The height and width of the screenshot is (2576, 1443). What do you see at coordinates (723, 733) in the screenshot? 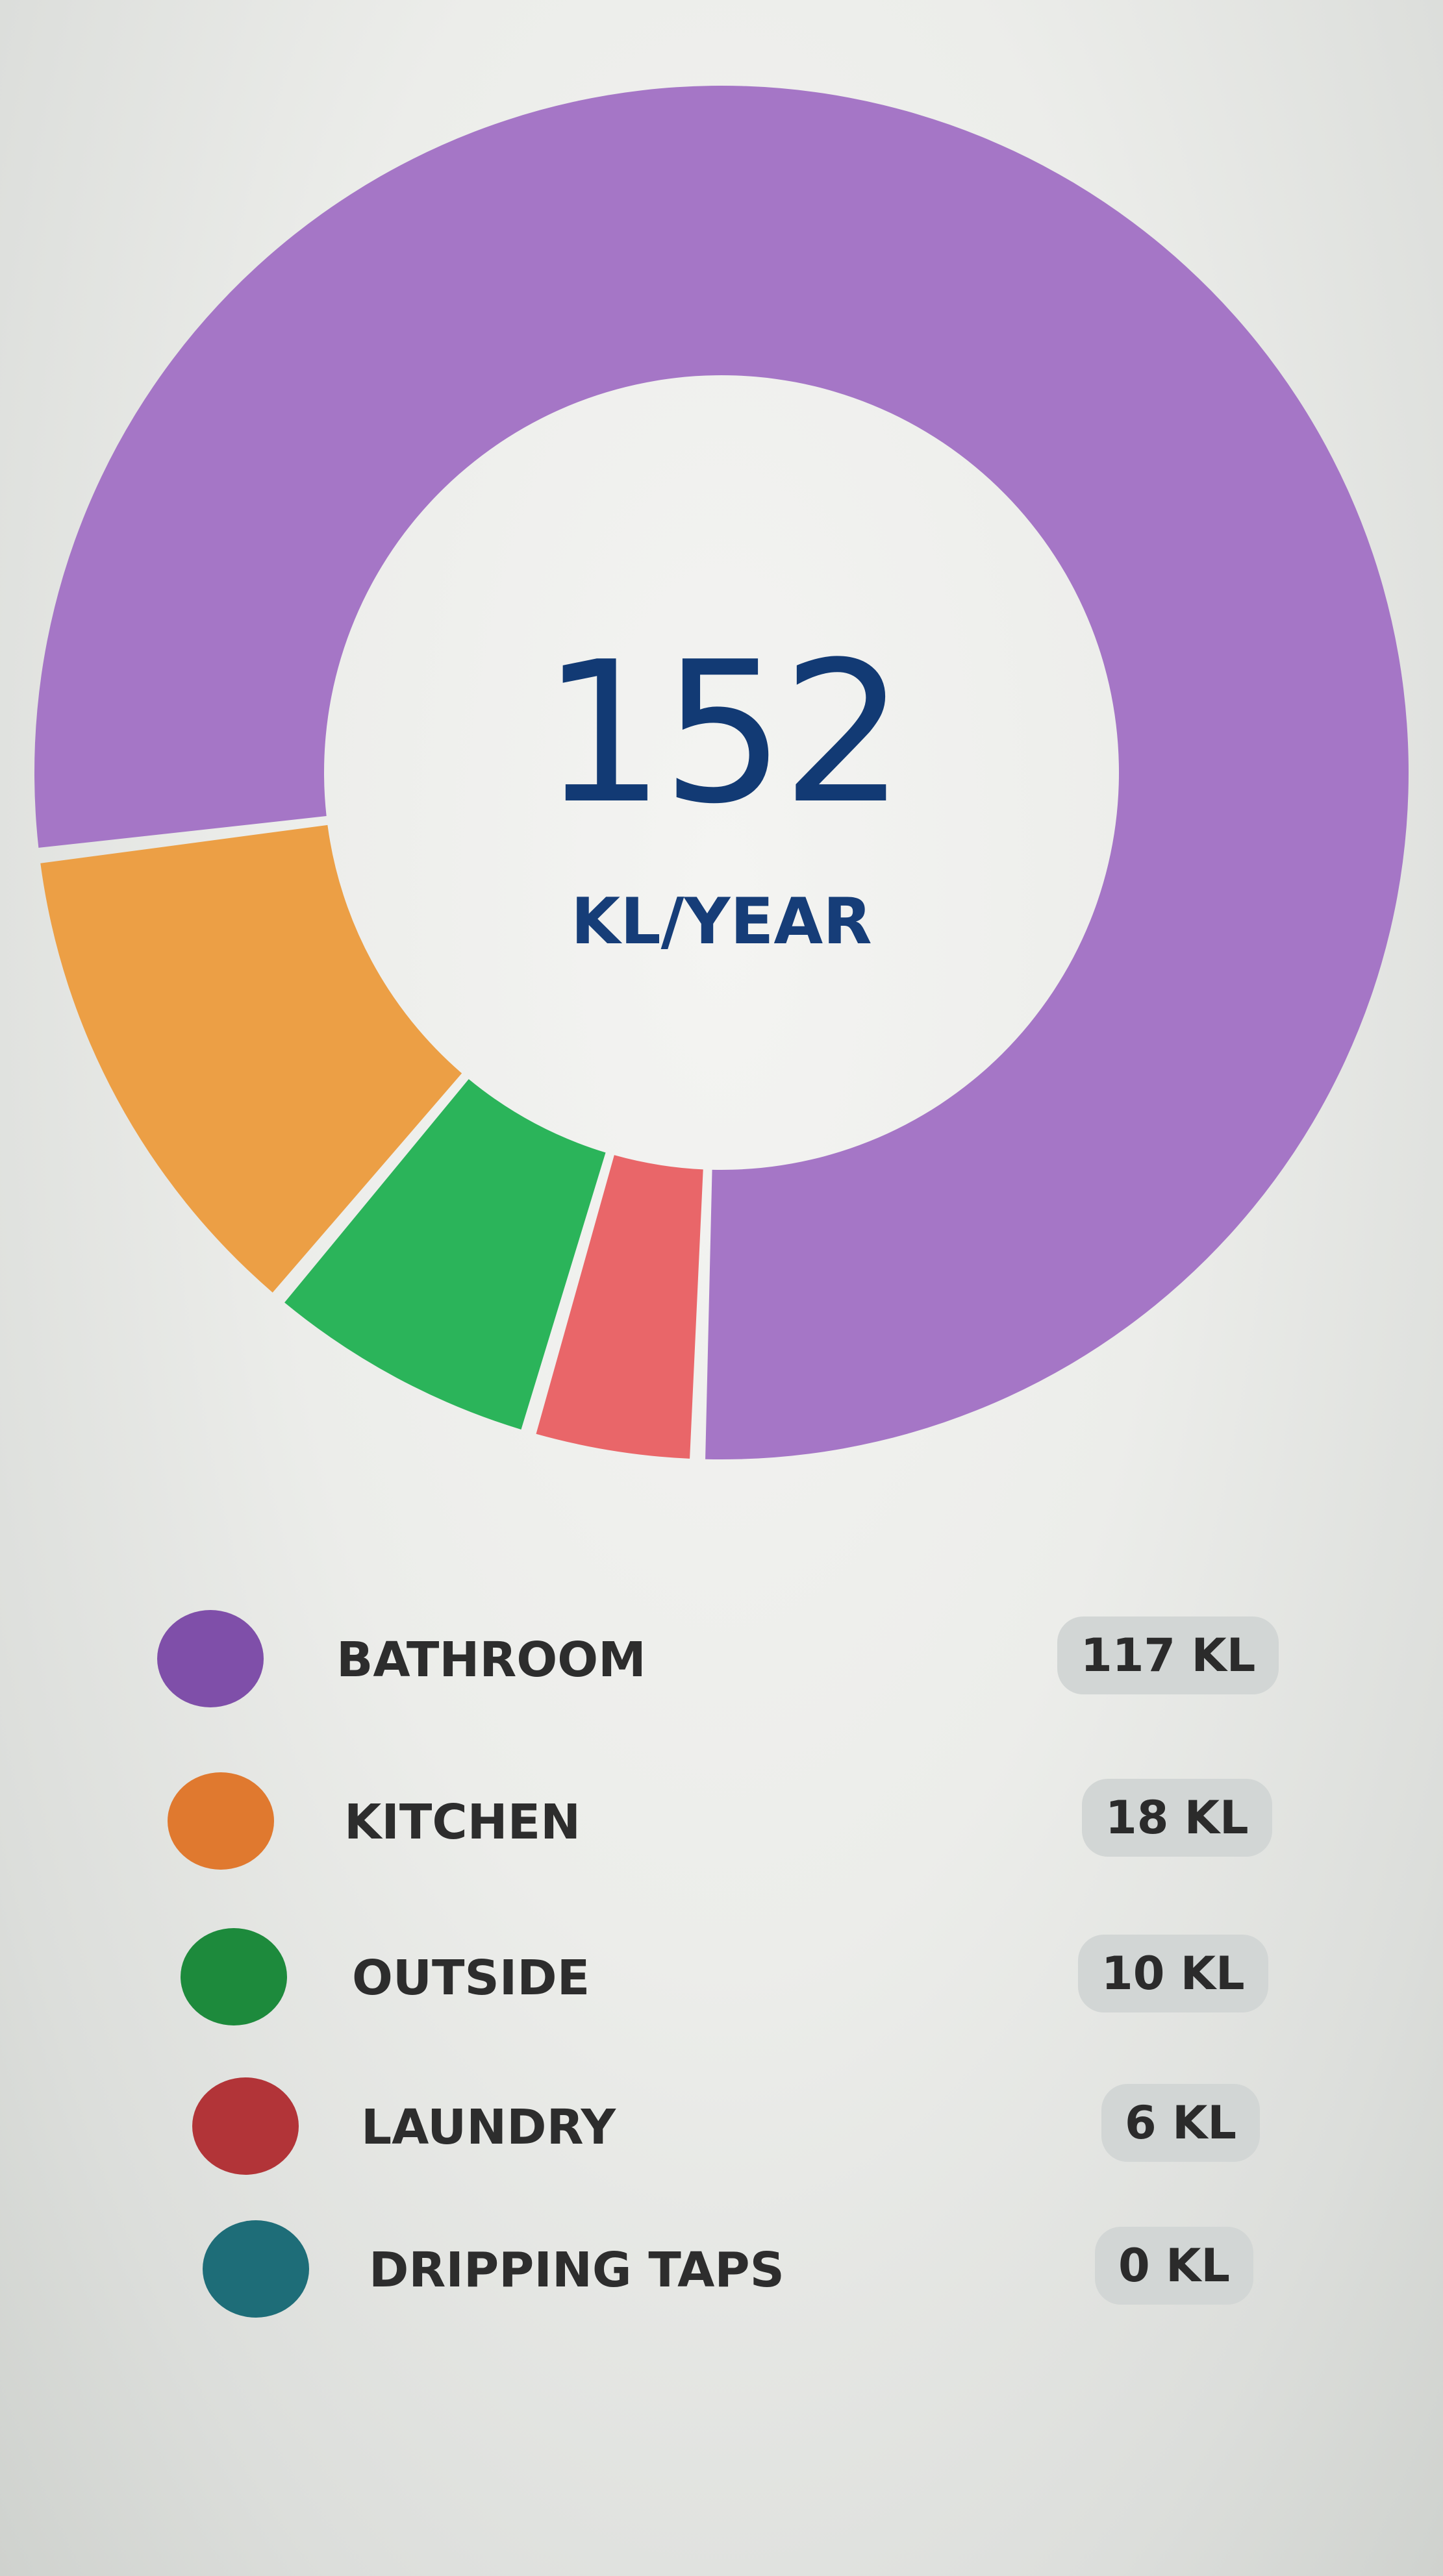
I see `total-value: 152` at bounding box center [723, 733].